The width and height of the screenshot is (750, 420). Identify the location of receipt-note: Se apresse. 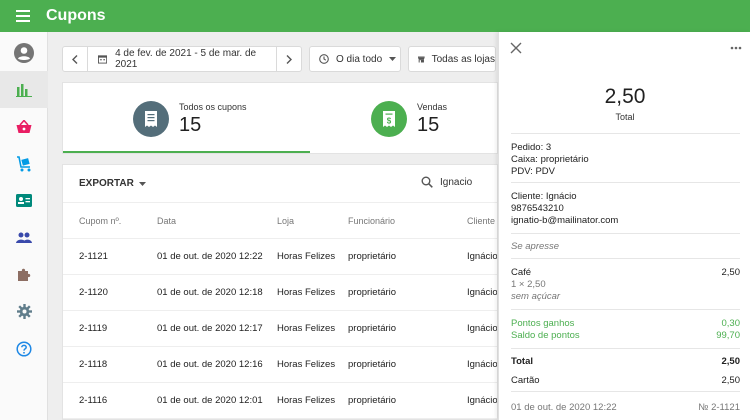
(535, 246).